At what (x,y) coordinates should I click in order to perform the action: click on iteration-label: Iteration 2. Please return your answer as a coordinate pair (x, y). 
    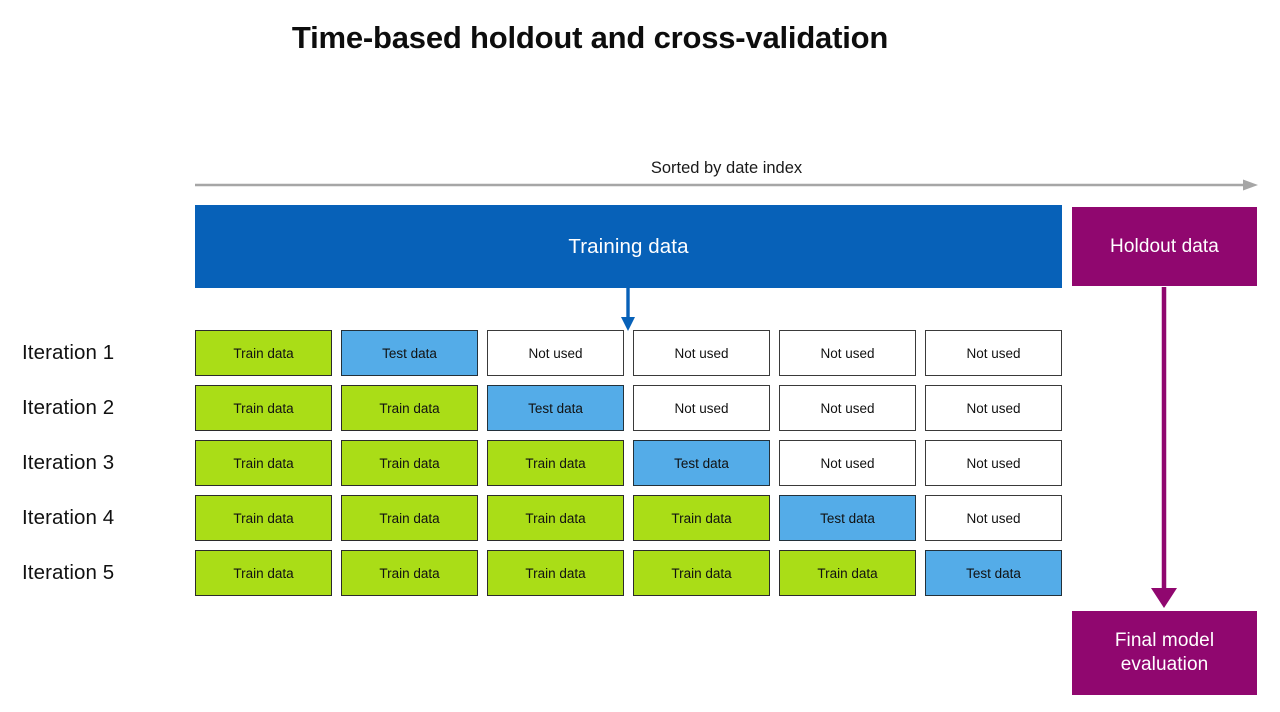
    Looking at the image, I should click on (68, 407).